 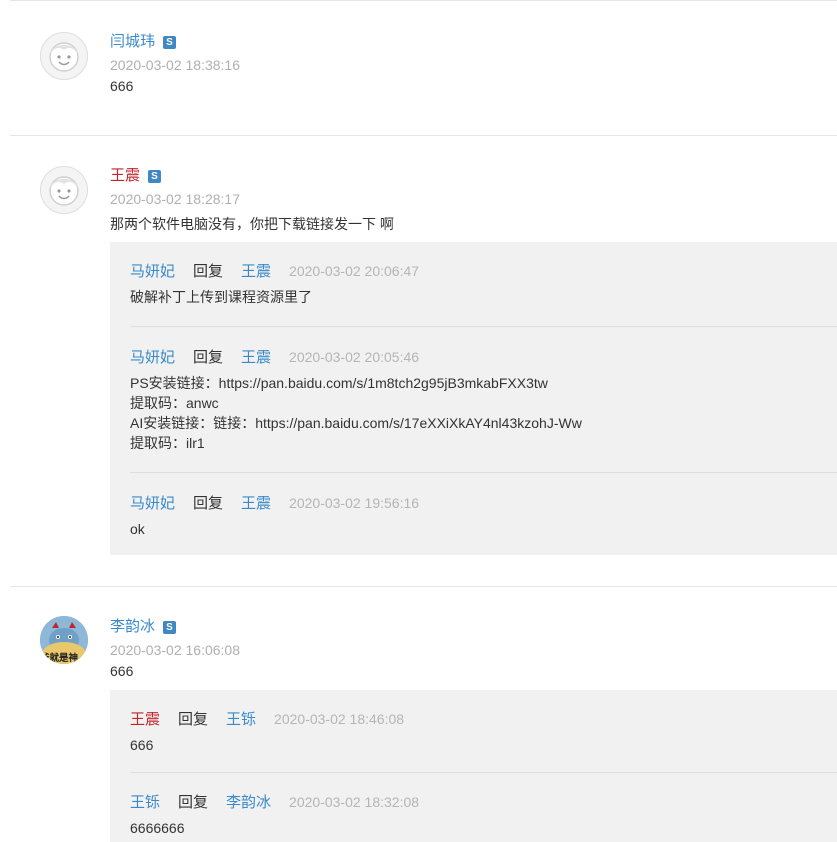 I want to click on reply-from: 王铄, so click(x=145, y=802).